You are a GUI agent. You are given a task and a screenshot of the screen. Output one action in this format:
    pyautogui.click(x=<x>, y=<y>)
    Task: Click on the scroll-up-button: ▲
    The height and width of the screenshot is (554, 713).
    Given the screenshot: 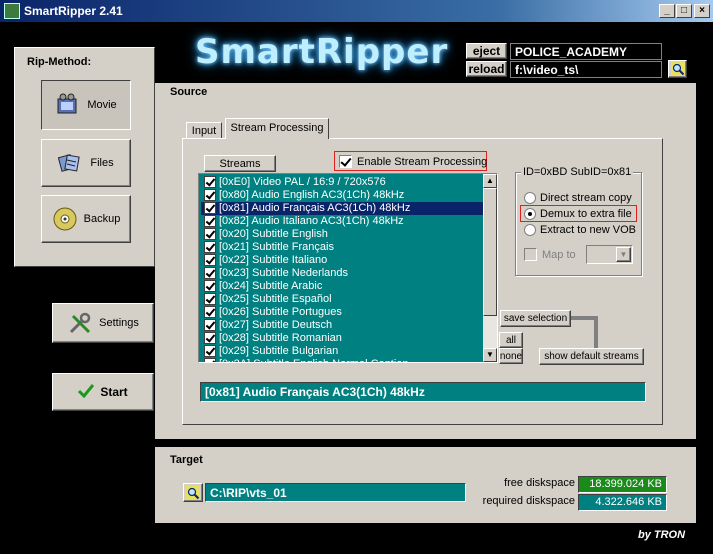 What is the action you would take?
    pyautogui.click(x=490, y=181)
    